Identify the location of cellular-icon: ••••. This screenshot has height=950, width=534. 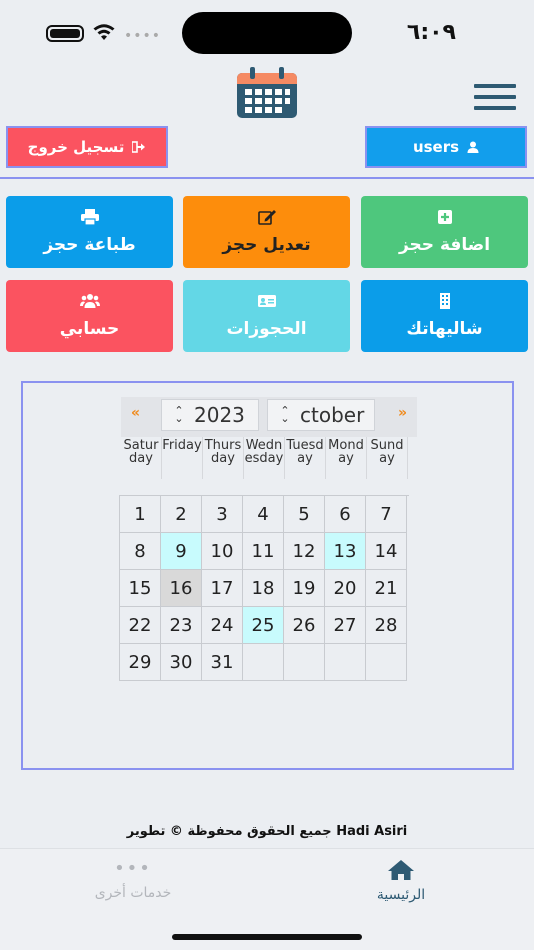
(143, 36).